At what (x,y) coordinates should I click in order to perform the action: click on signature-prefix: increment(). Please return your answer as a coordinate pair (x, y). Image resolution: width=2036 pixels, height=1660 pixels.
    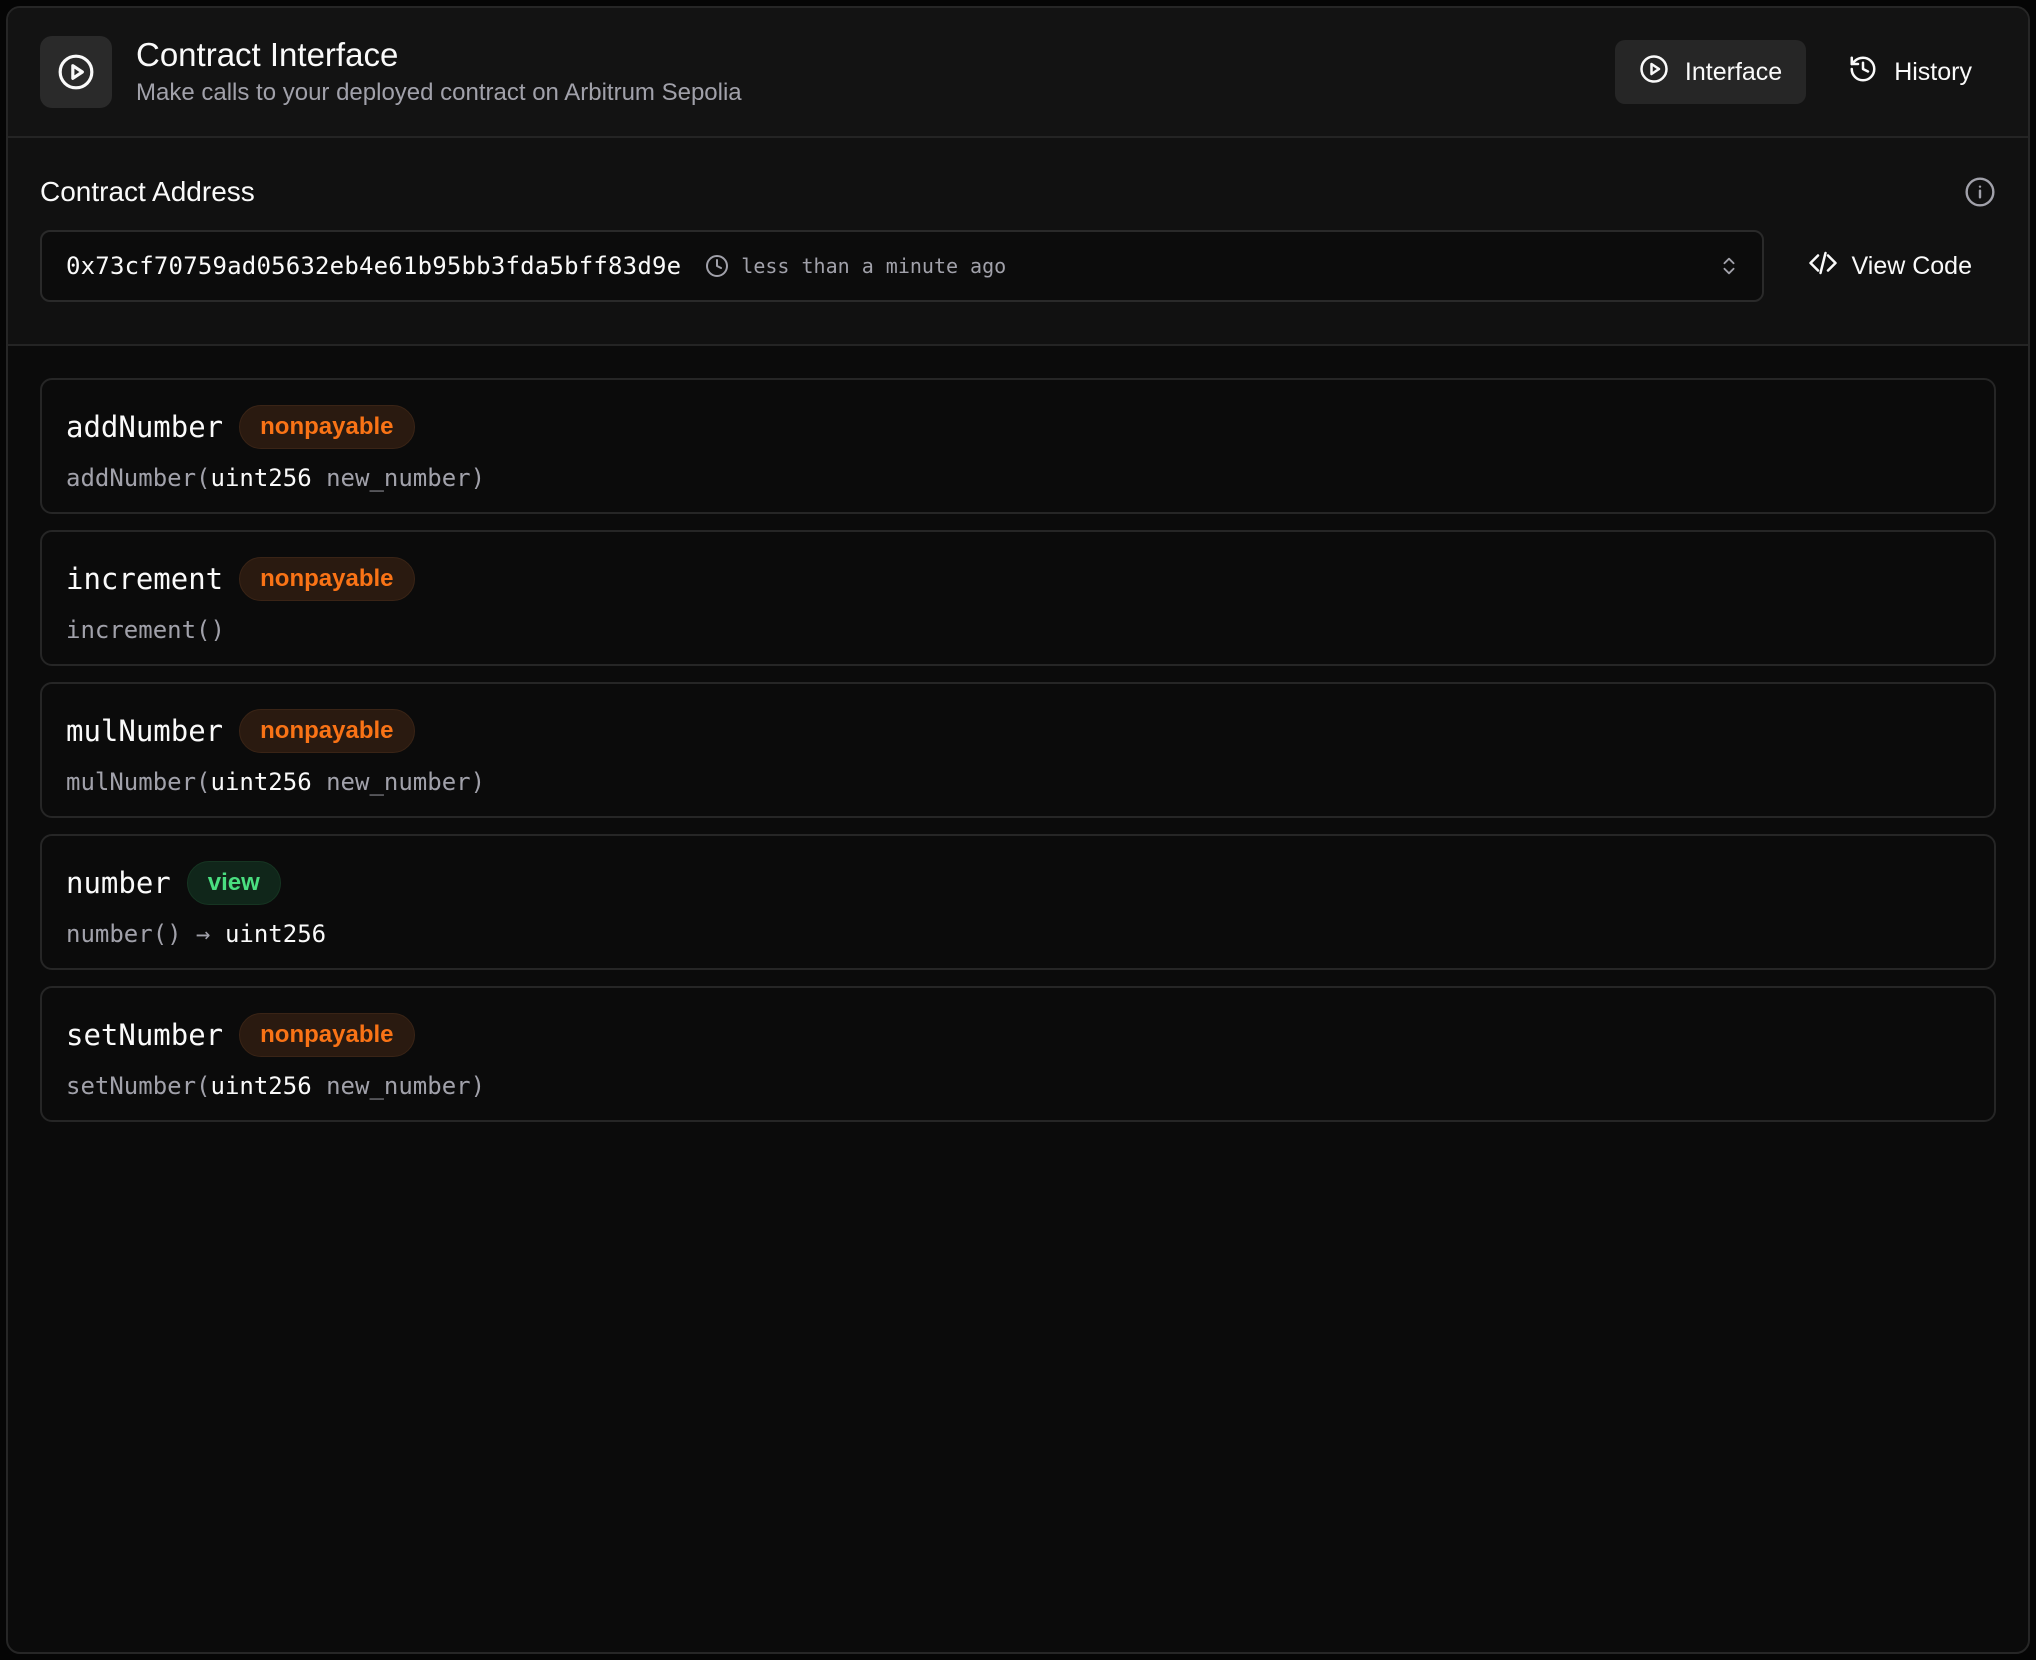
    Looking at the image, I should click on (145, 630).